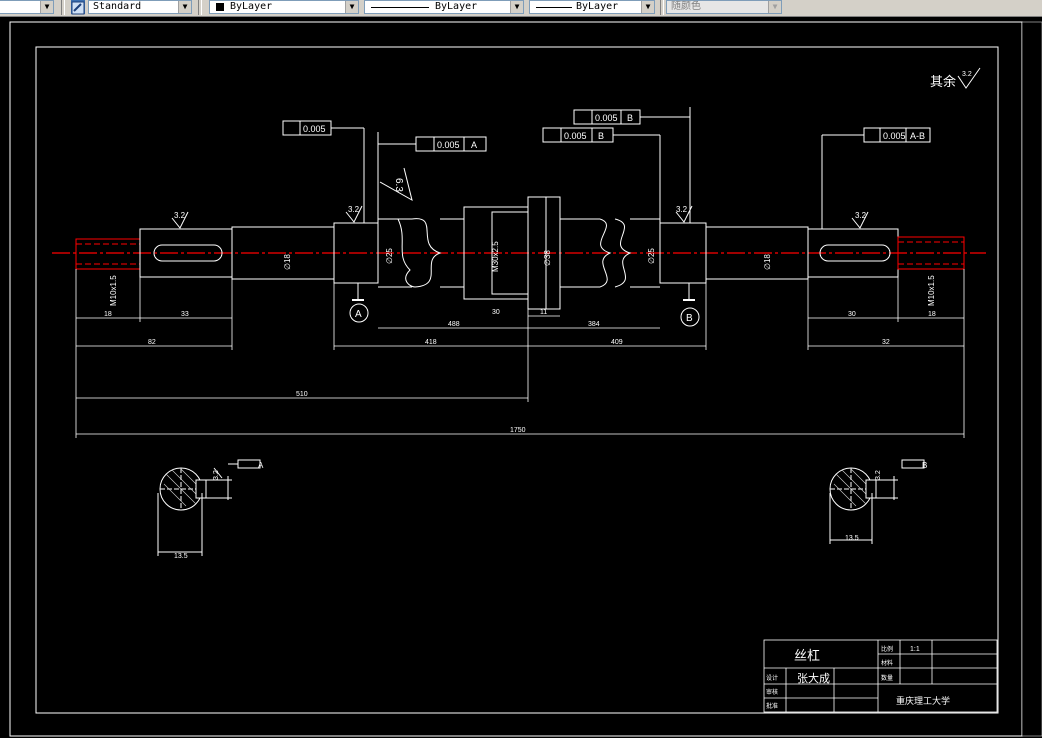 The height and width of the screenshot is (738, 1042). I want to click on label-design: 设计, so click(772, 678).